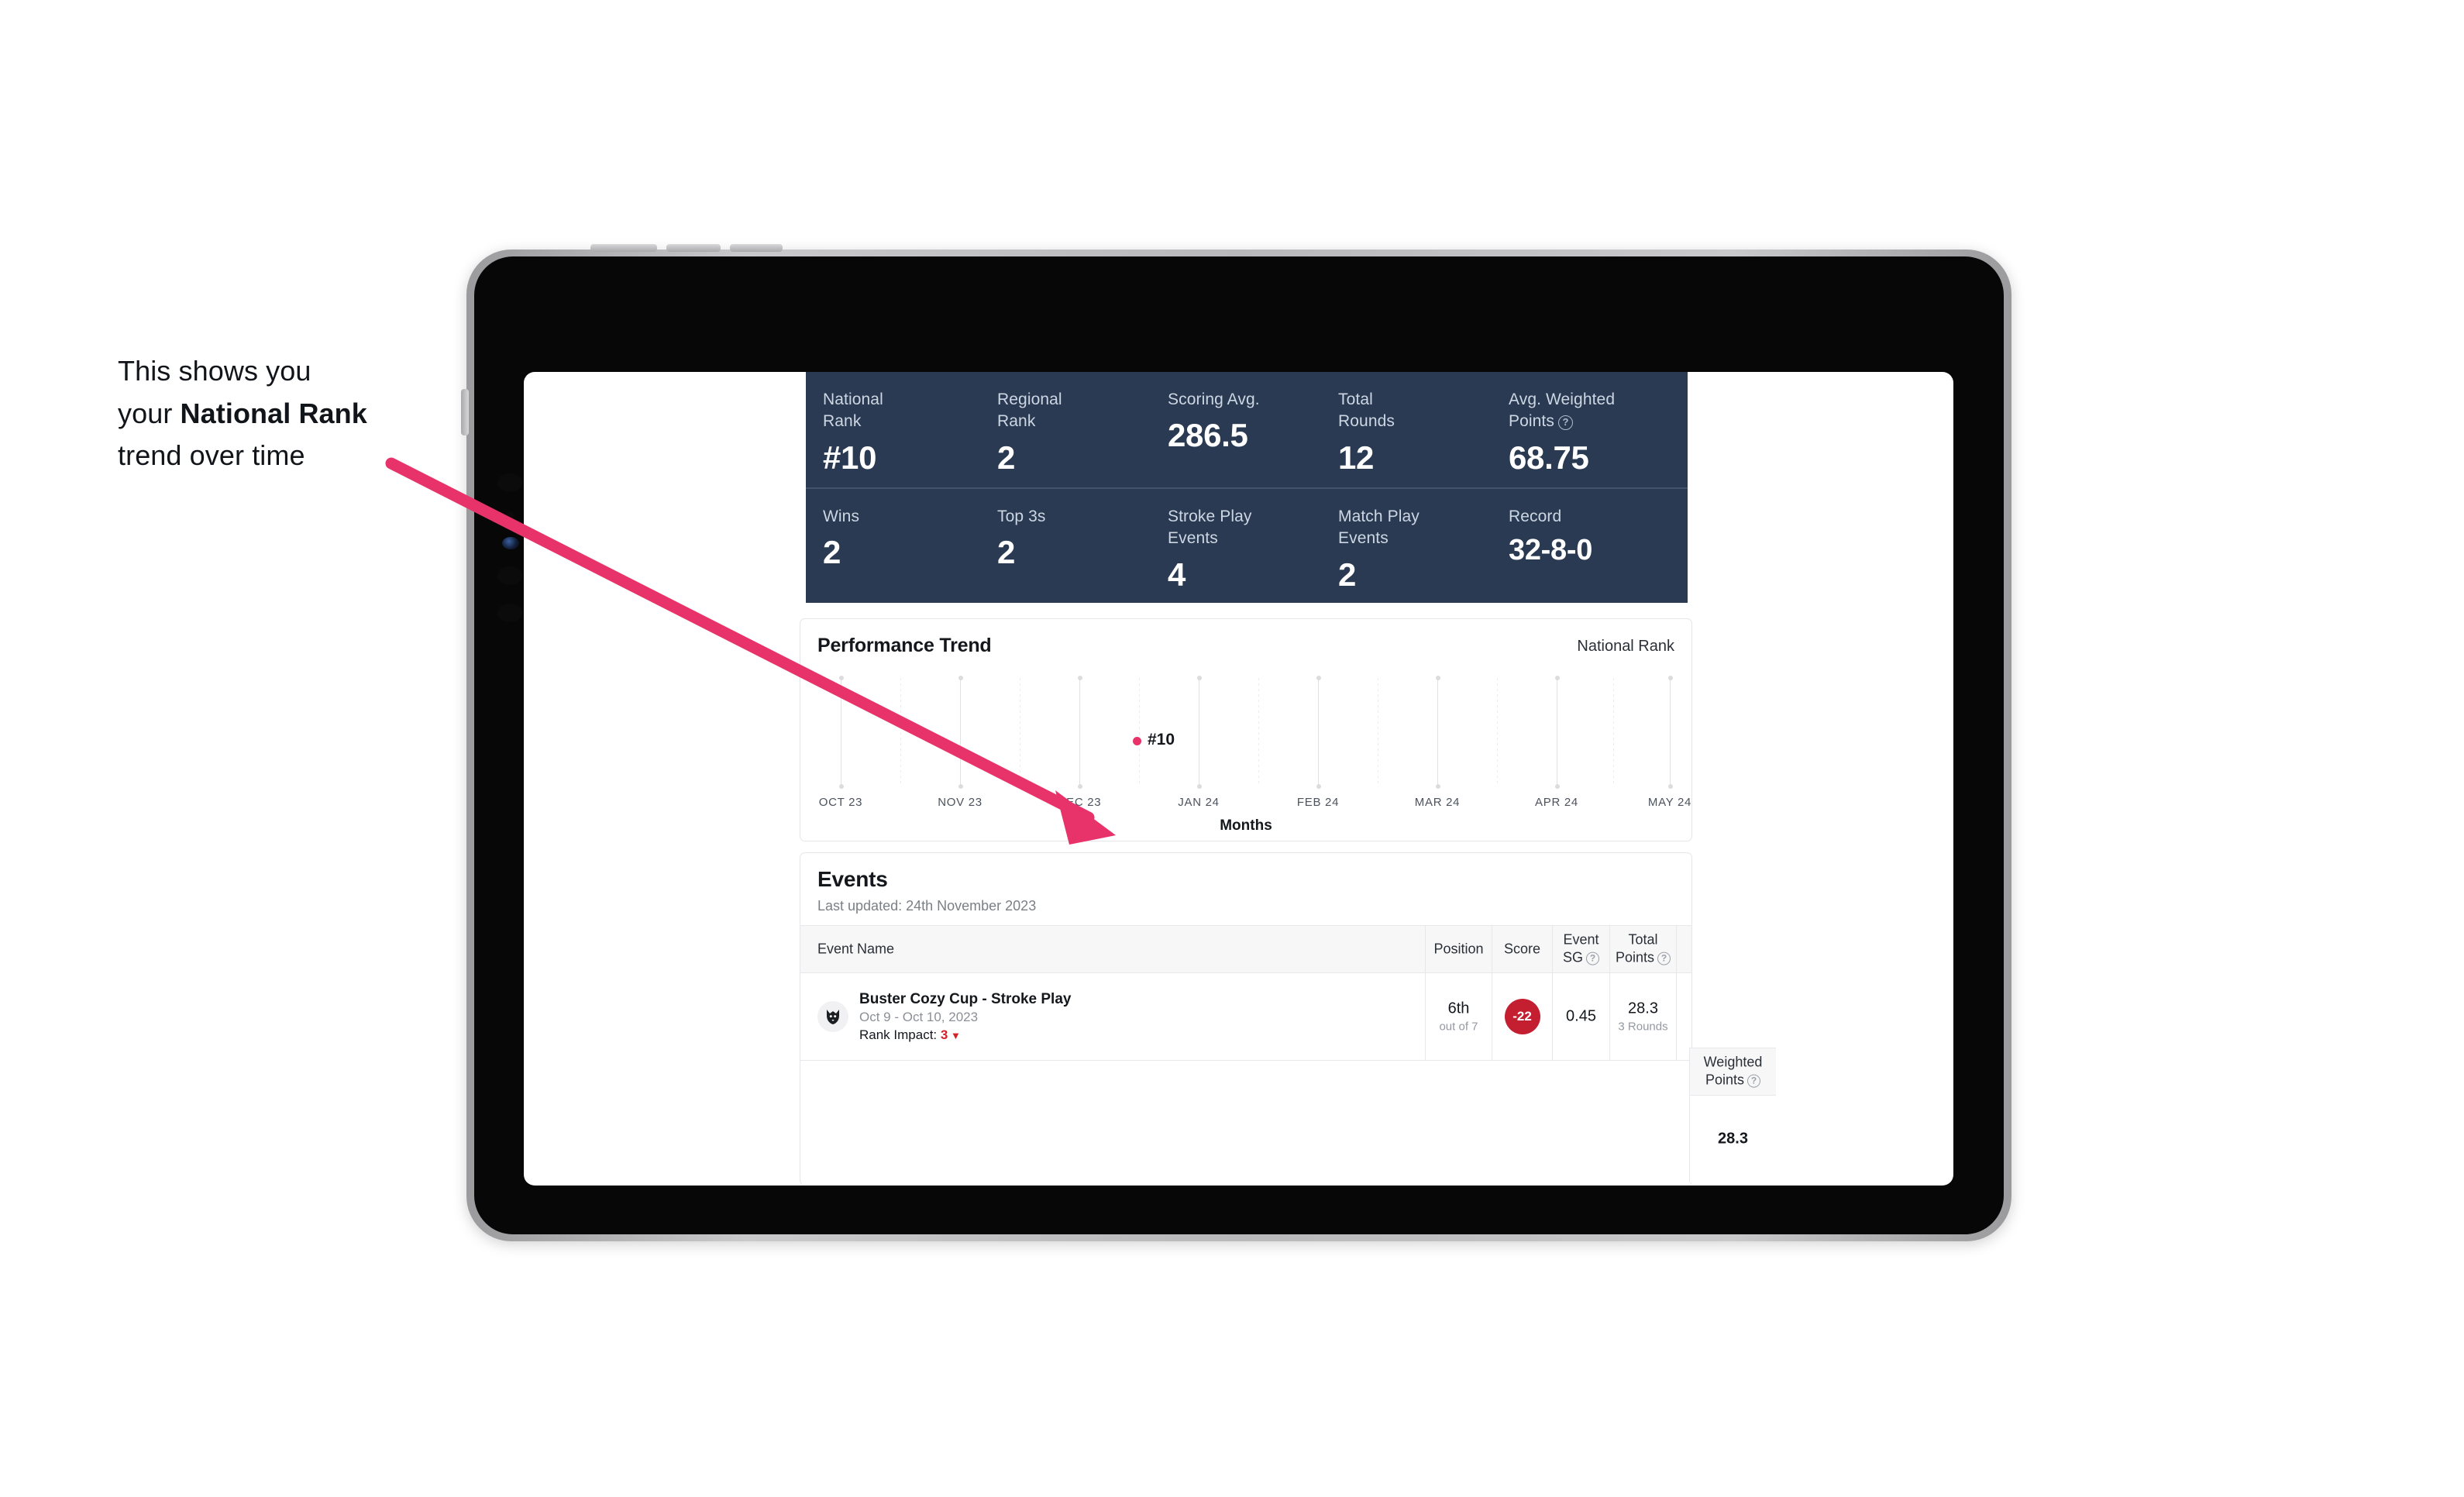 The width and height of the screenshot is (2464, 1497). What do you see at coordinates (852, 879) in the screenshot?
I see `events-title: Events` at bounding box center [852, 879].